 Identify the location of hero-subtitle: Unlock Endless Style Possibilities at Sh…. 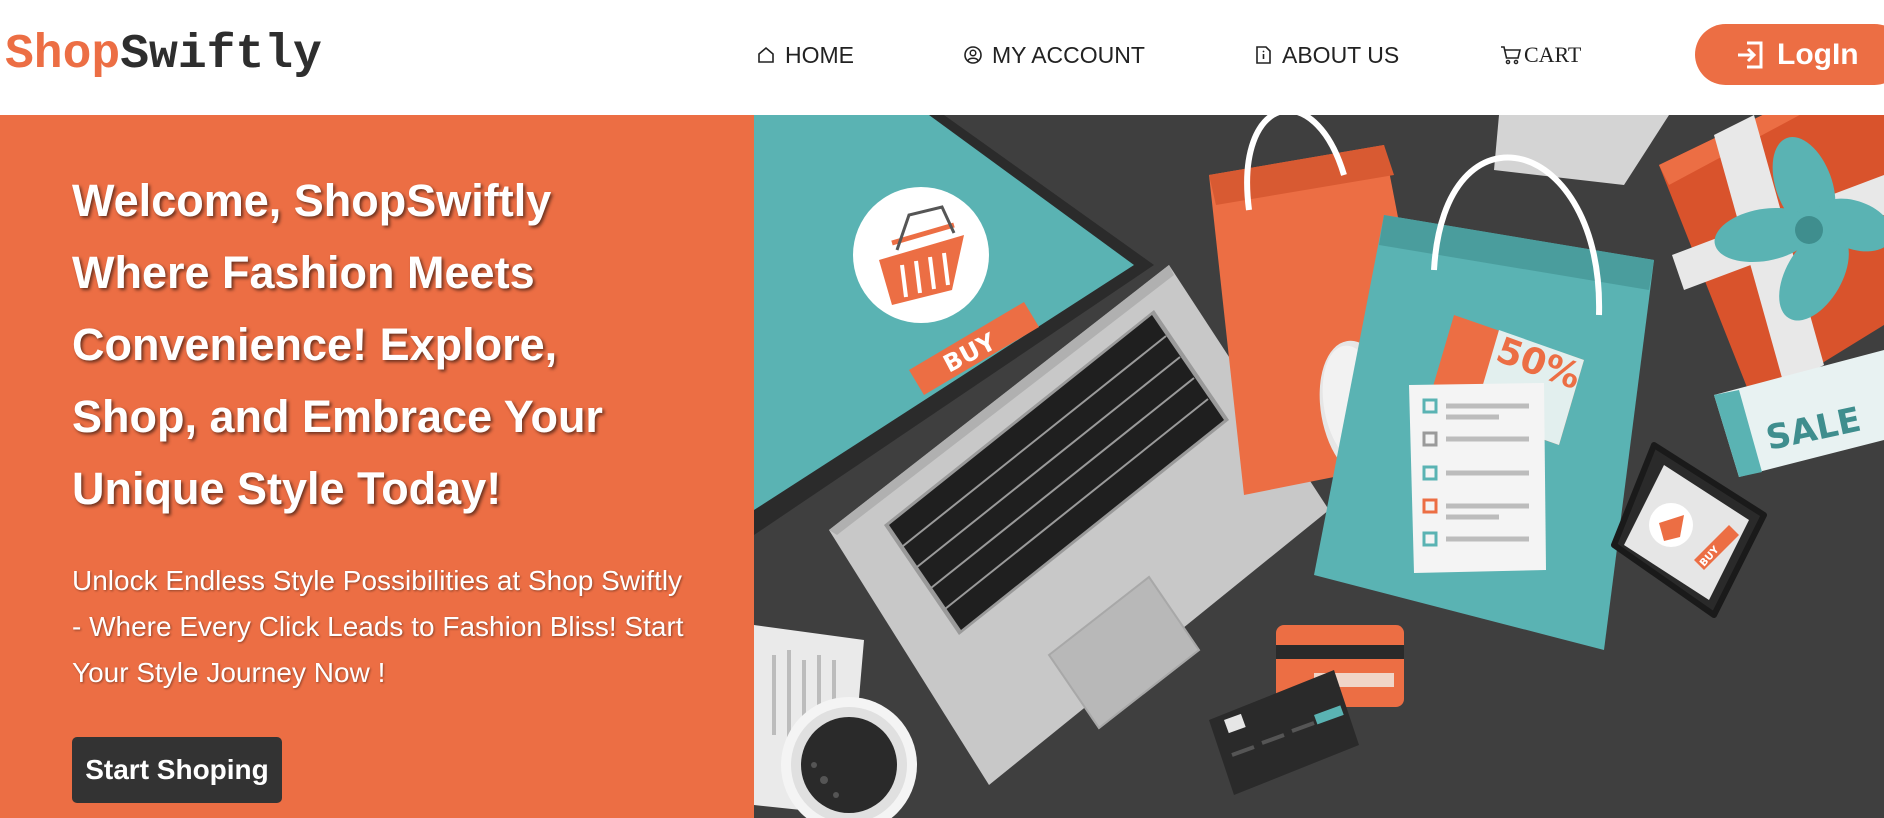
(378, 626).